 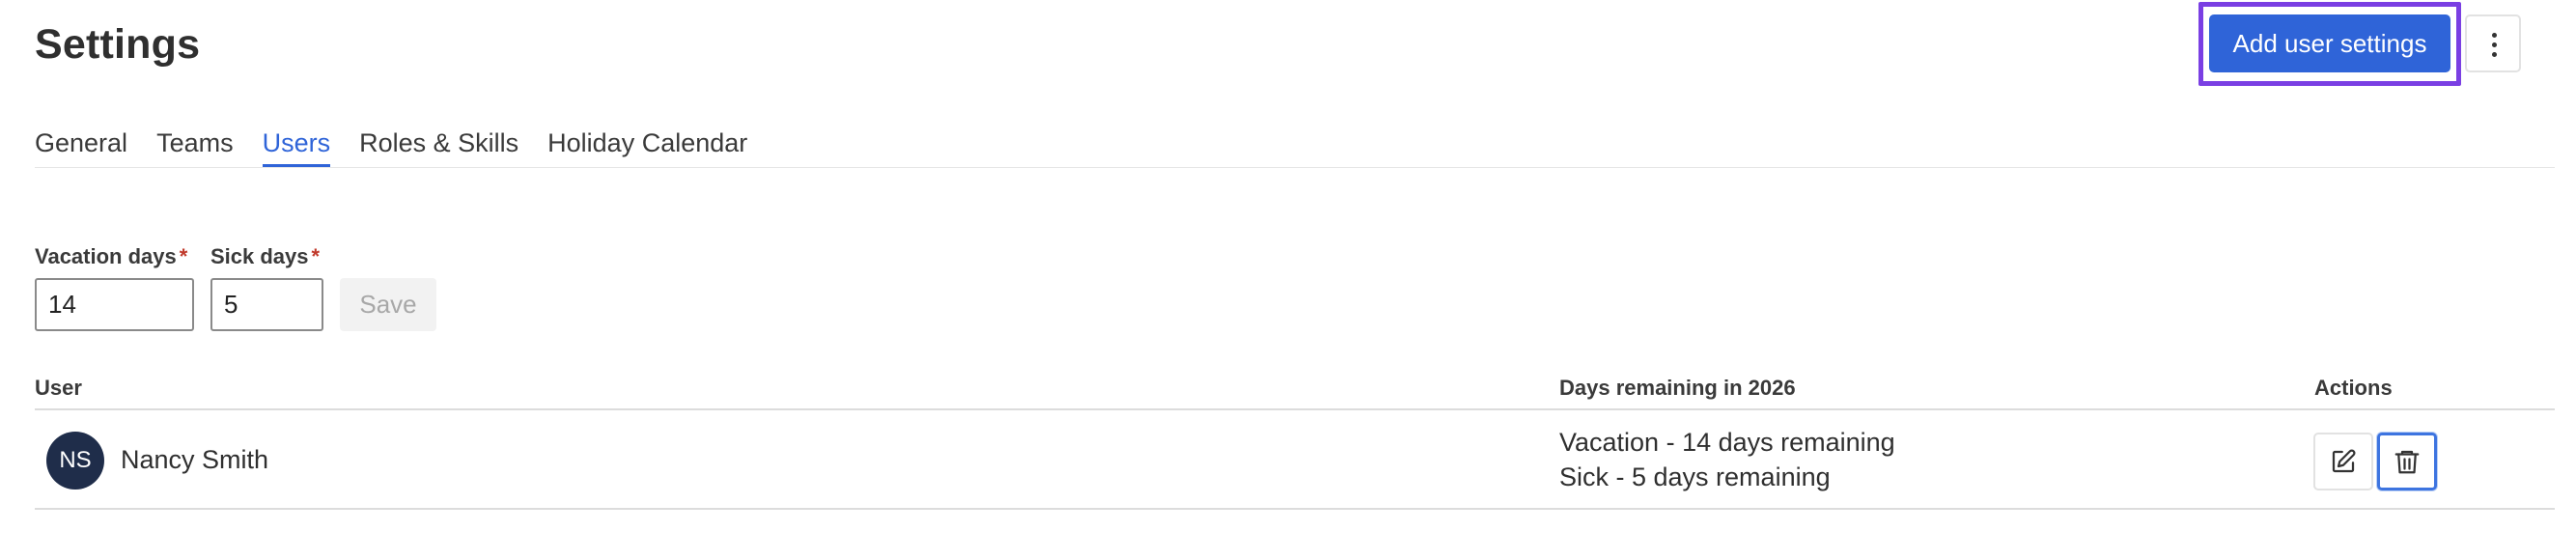 I want to click on add-user-settings-button: Add user settings, so click(x=2330, y=43).